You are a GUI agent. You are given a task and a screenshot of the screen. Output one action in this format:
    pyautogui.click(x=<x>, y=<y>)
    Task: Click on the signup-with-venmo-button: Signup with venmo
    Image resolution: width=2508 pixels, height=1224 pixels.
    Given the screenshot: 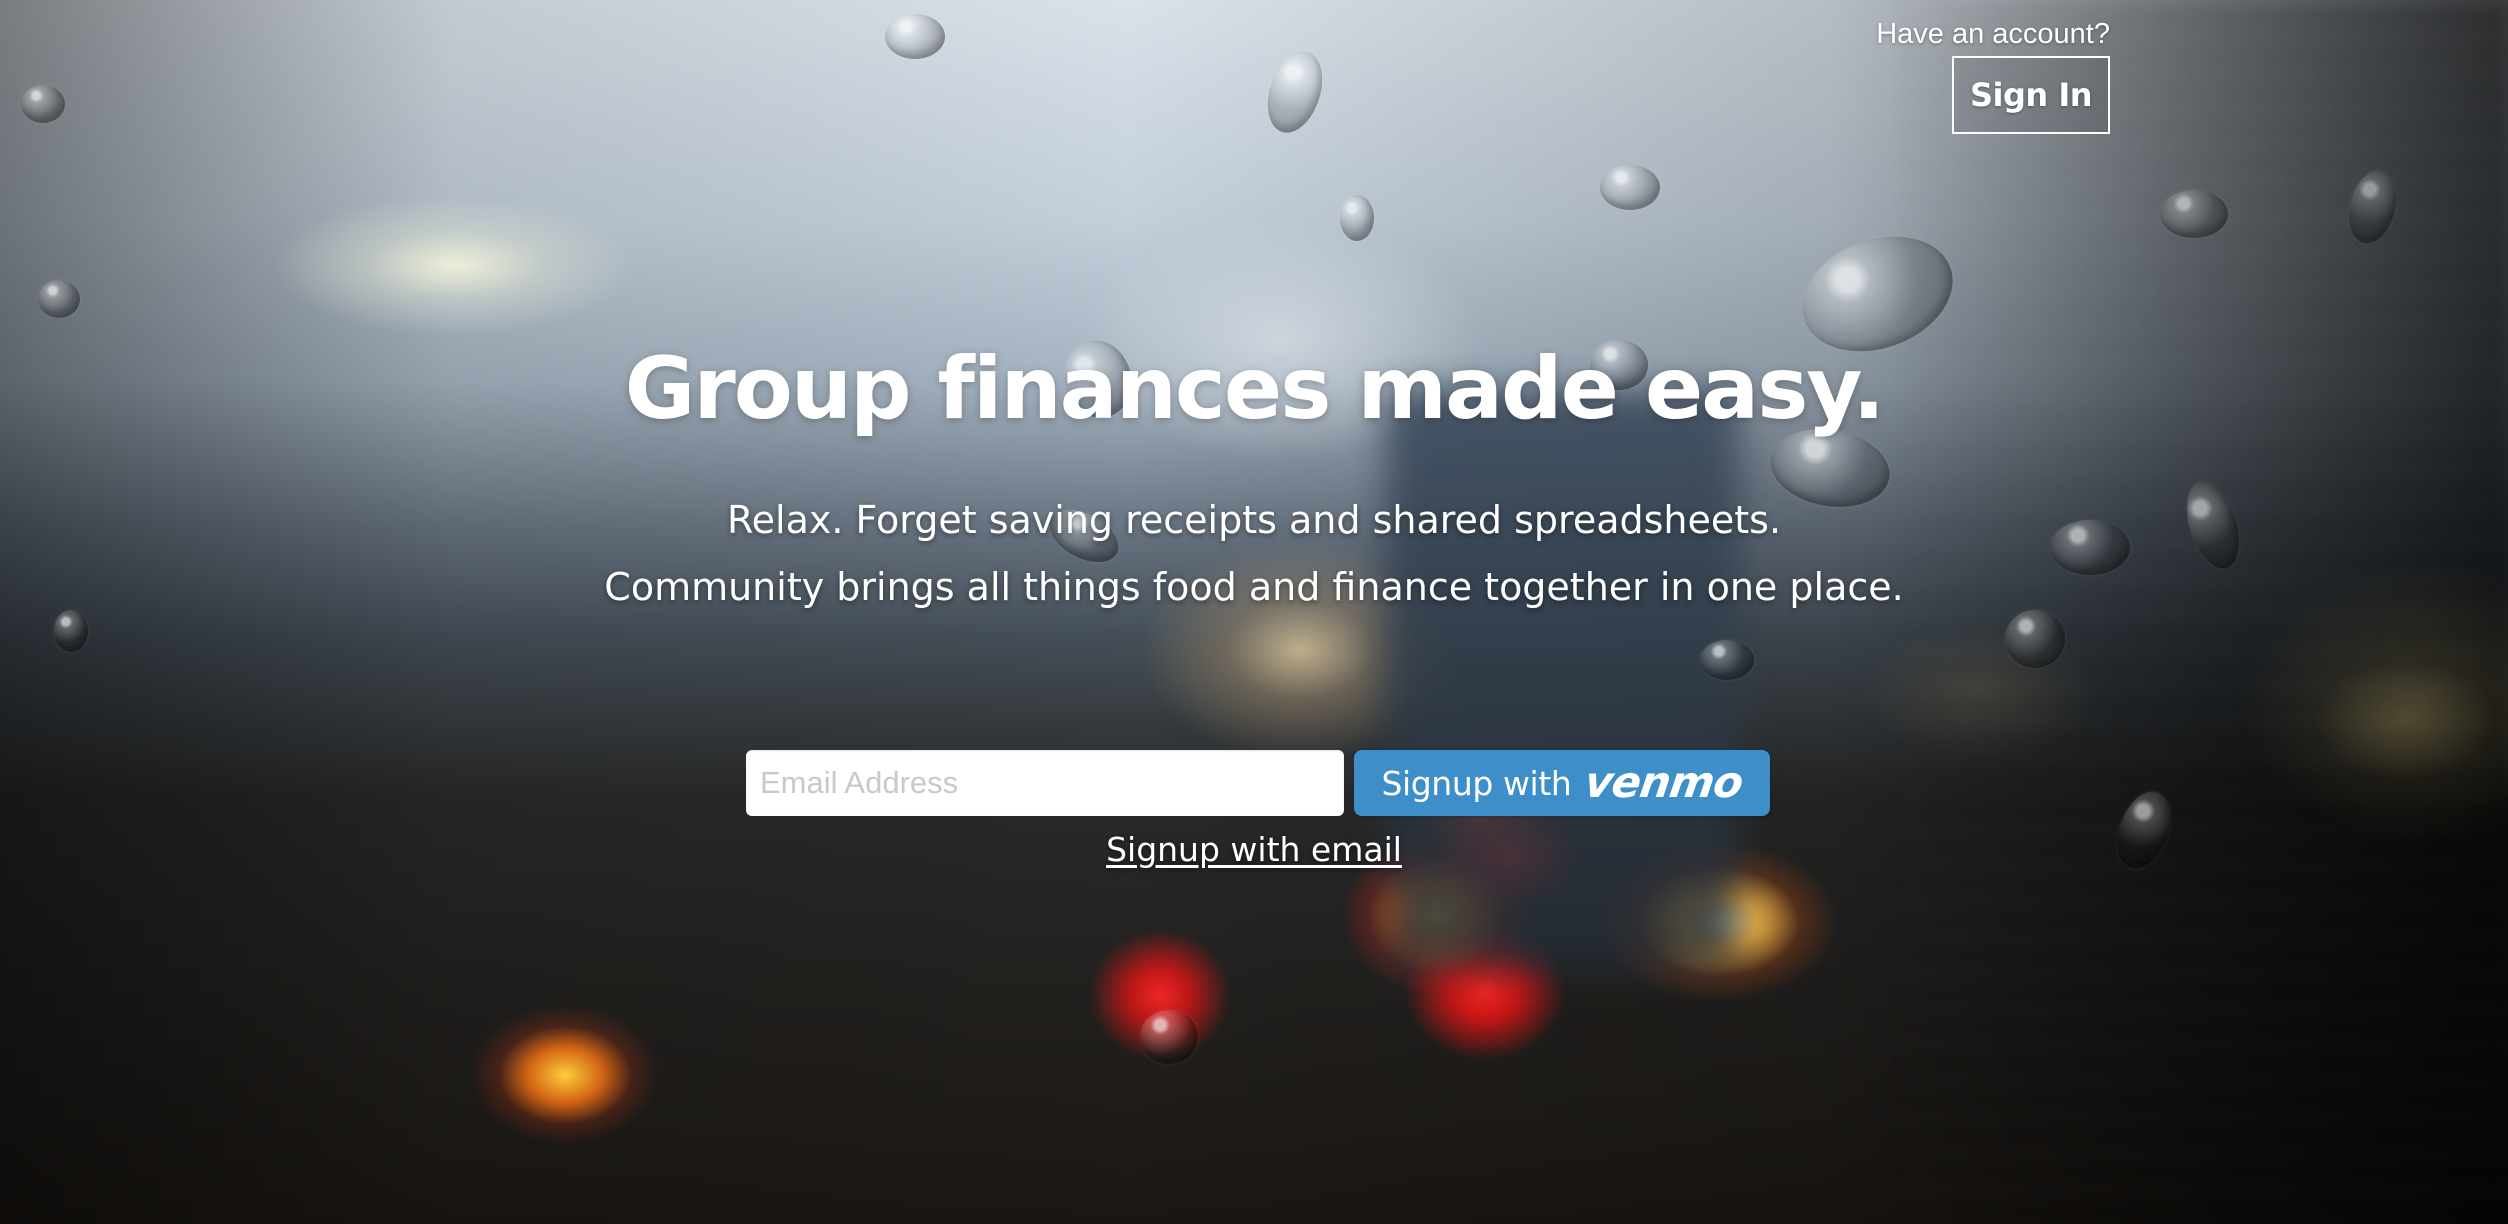 What is the action you would take?
    pyautogui.click(x=1562, y=783)
    